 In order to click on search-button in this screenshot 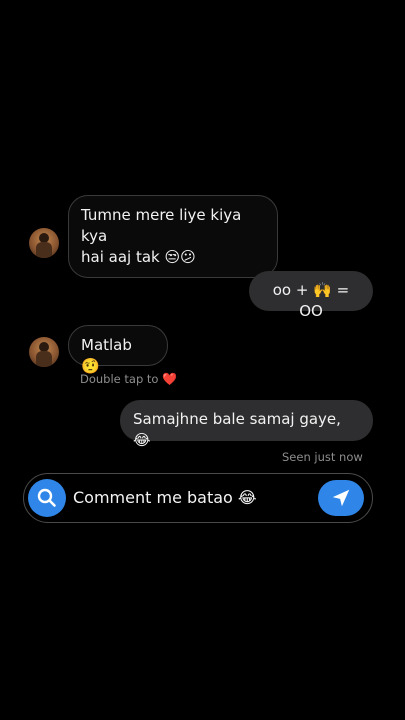, I will do `click(47, 498)`.